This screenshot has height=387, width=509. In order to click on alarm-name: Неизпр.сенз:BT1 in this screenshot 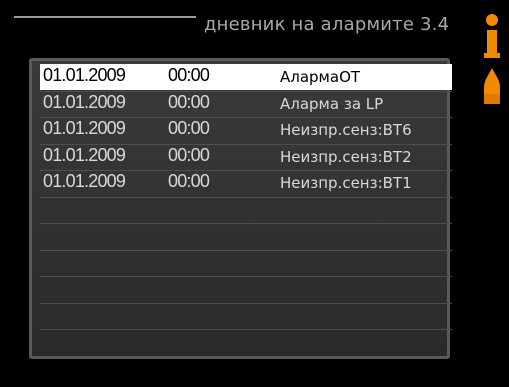, I will do `click(346, 183)`.